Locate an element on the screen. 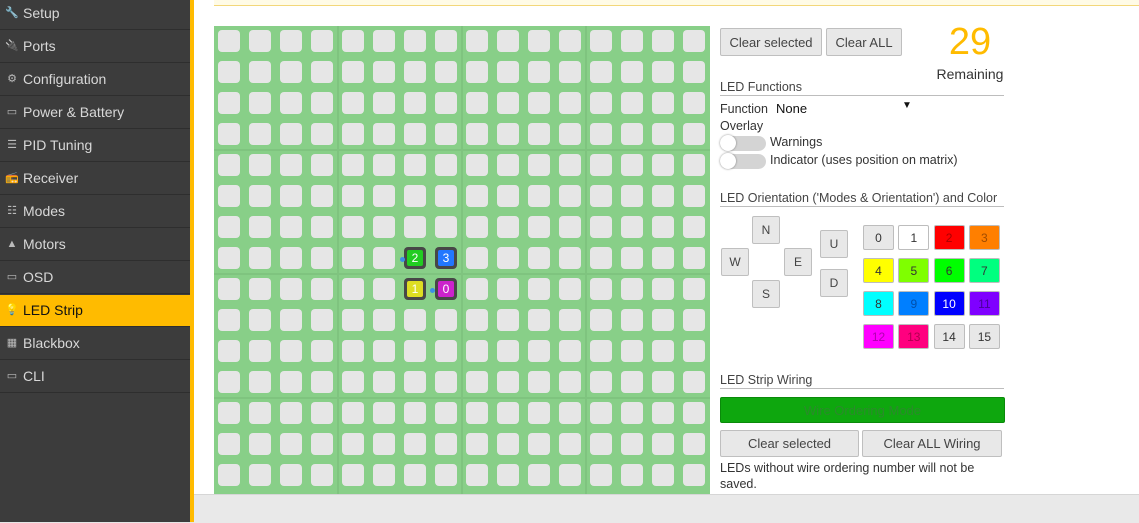  color-swatch-13: 13 is located at coordinates (914, 336).